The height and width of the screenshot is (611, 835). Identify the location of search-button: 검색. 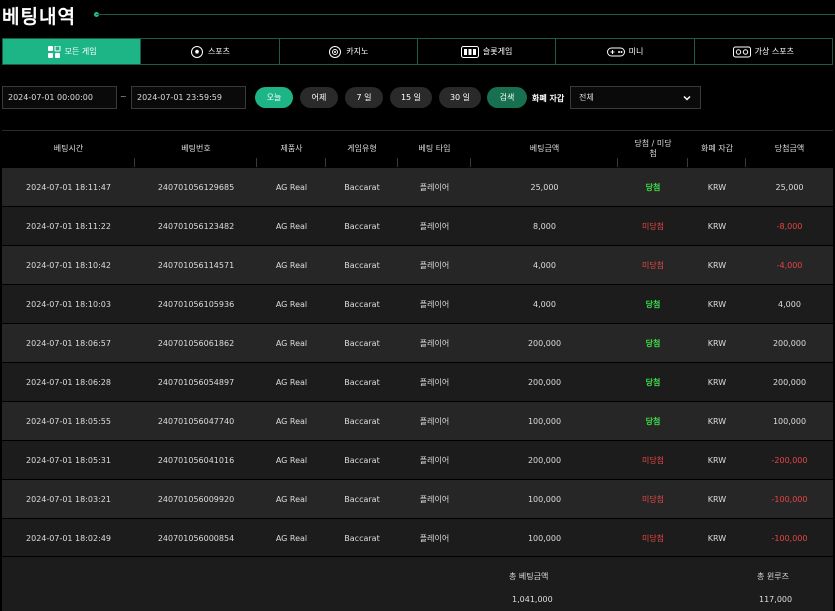
(507, 97).